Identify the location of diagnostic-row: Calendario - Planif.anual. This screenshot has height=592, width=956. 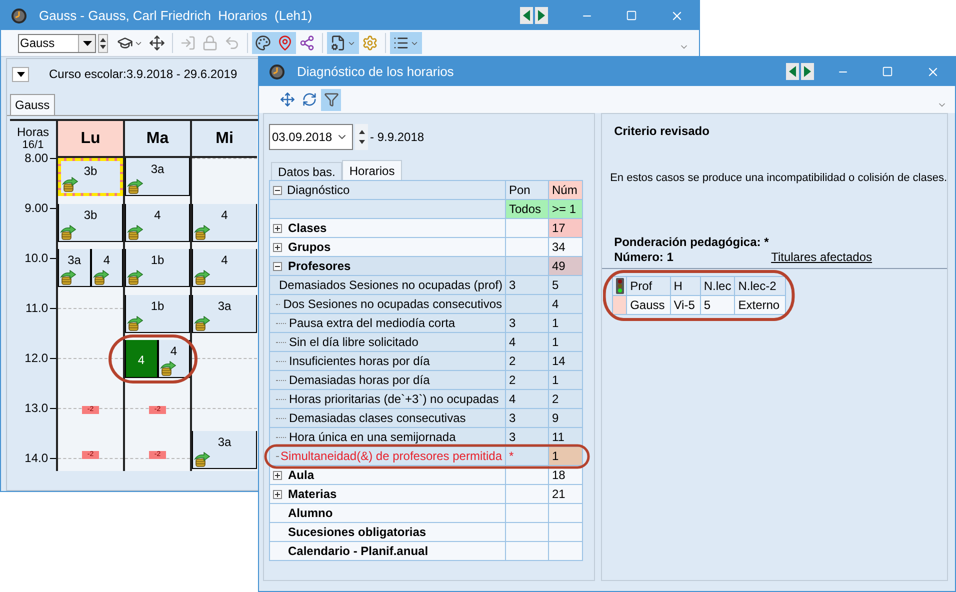
(426, 551).